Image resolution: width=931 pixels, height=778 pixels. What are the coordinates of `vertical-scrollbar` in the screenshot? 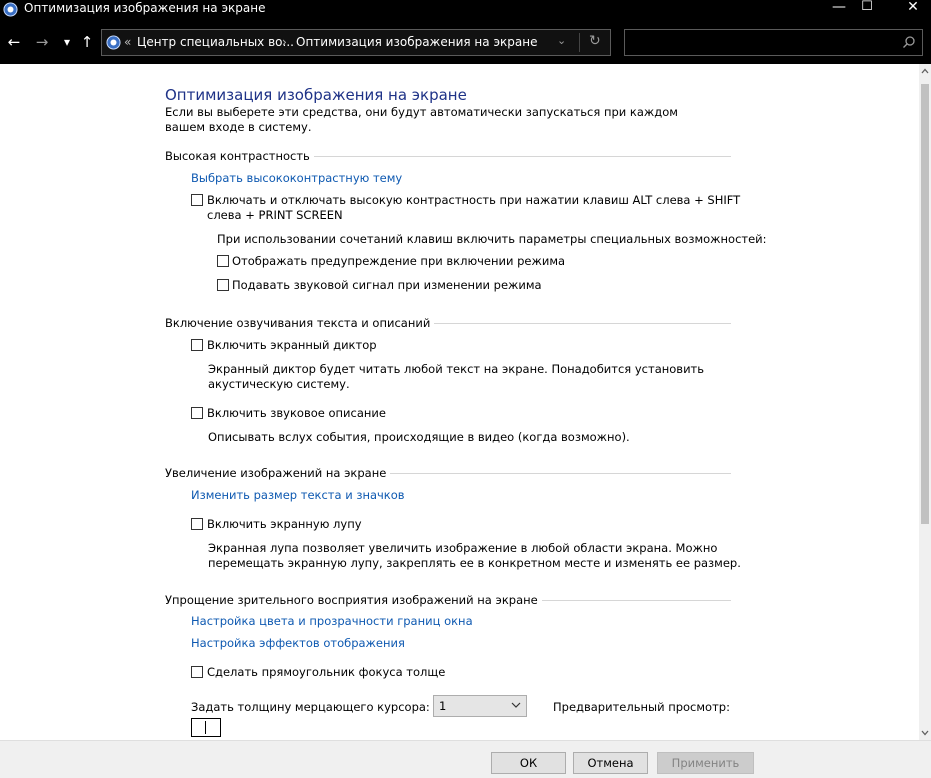 It's located at (925, 402).